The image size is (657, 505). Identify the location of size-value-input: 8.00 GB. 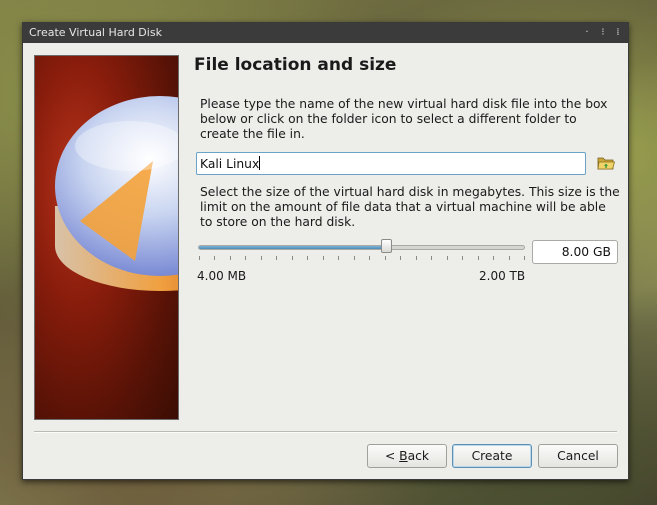
(575, 252).